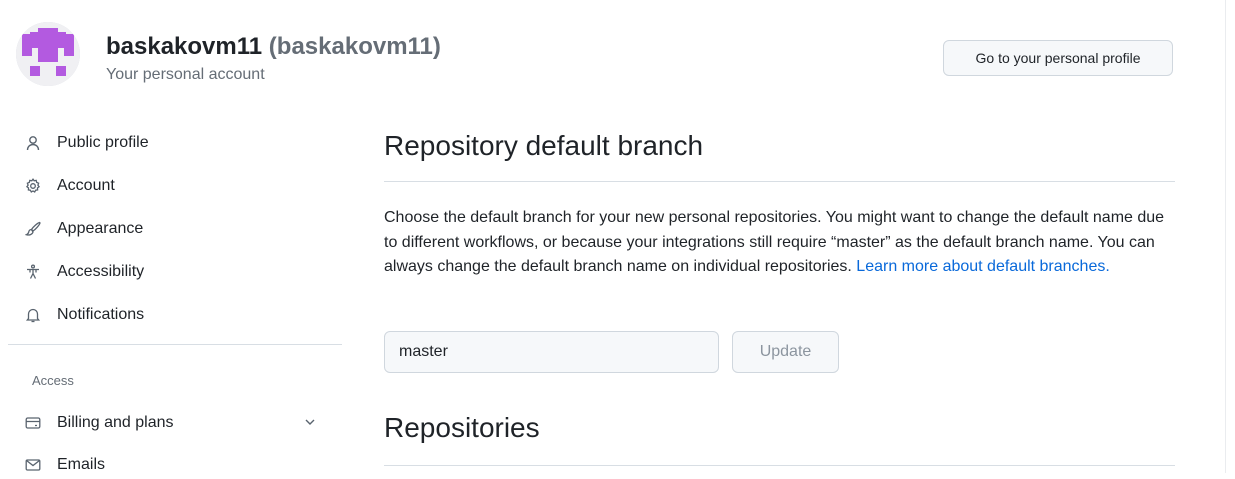  I want to click on account-name: baskakovm11 (baskakovm11), so click(273, 47).